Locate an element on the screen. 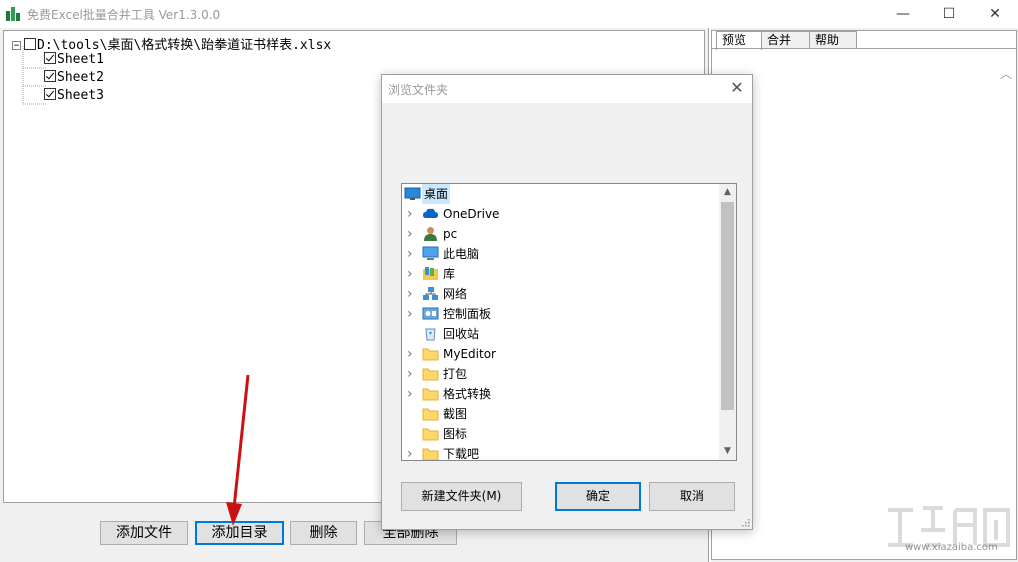  folder-tree-item: 桌面 is located at coordinates (561, 194).